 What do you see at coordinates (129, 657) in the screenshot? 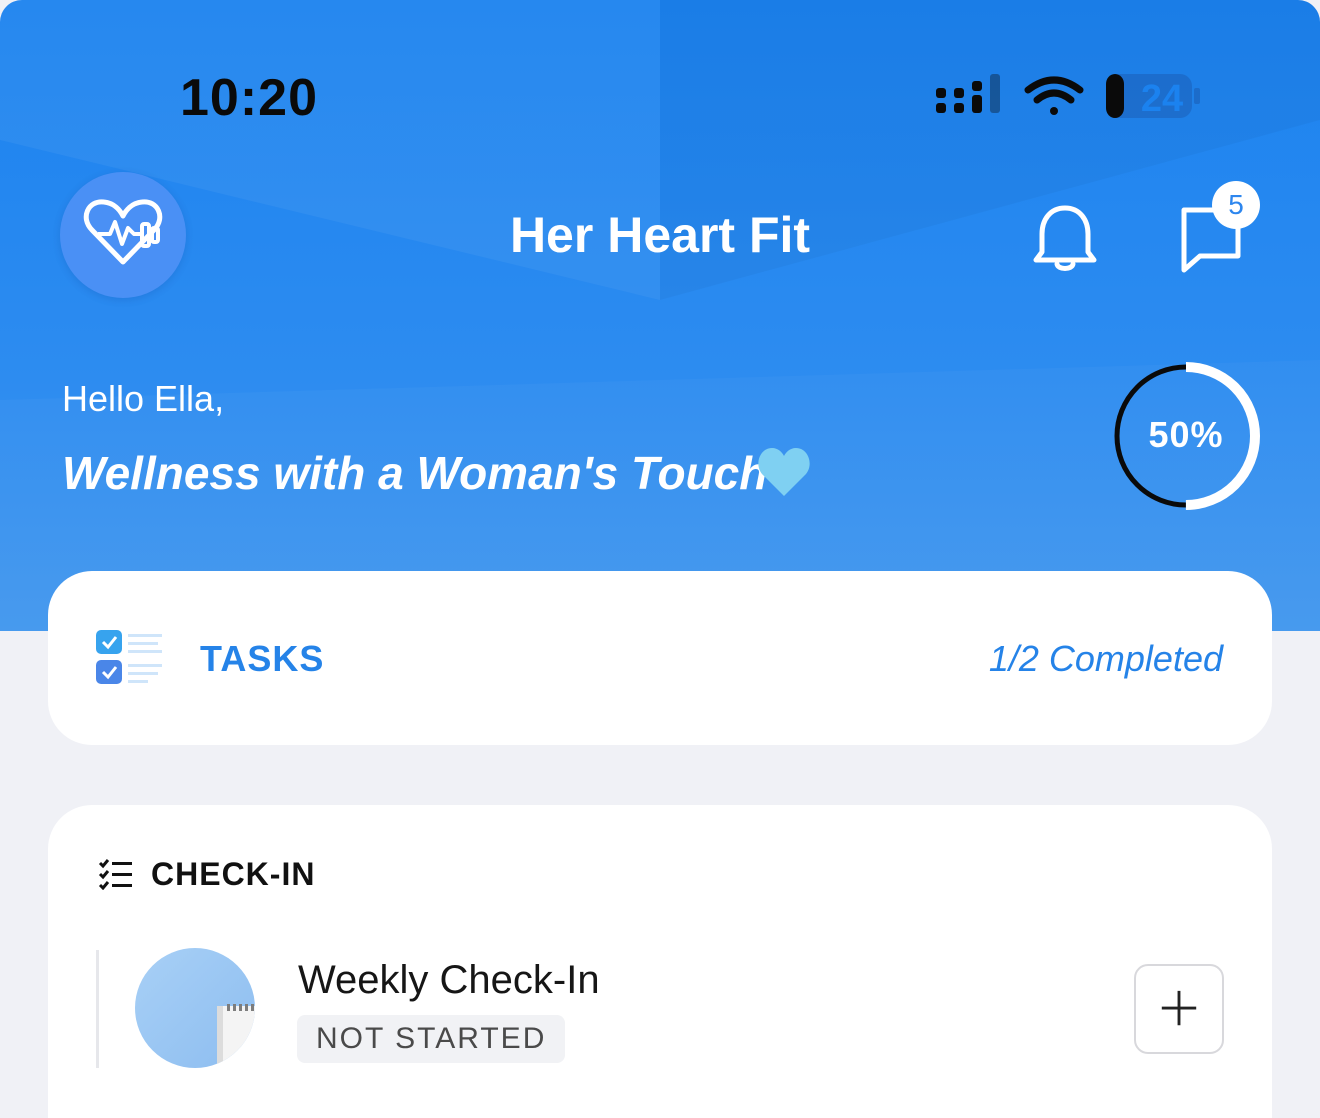
I see `checklist-icon` at bounding box center [129, 657].